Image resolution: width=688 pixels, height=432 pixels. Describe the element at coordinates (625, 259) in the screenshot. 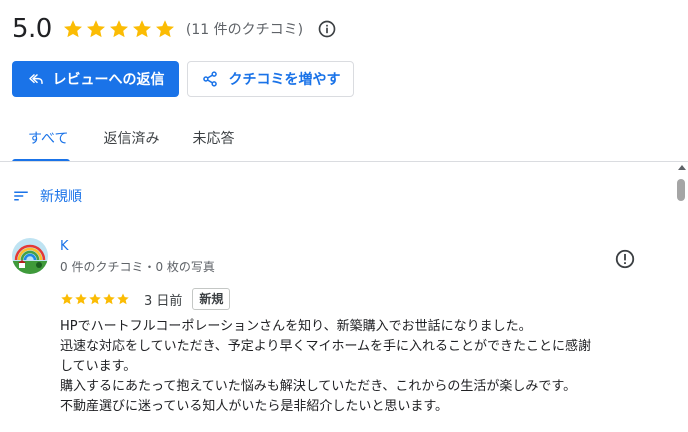

I see `report-exclamation-icon` at that location.